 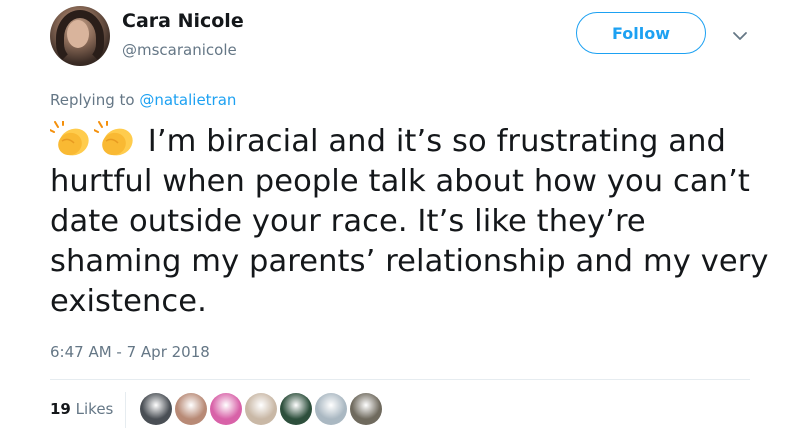 What do you see at coordinates (60, 409) in the screenshot?
I see `likes-number: 19` at bounding box center [60, 409].